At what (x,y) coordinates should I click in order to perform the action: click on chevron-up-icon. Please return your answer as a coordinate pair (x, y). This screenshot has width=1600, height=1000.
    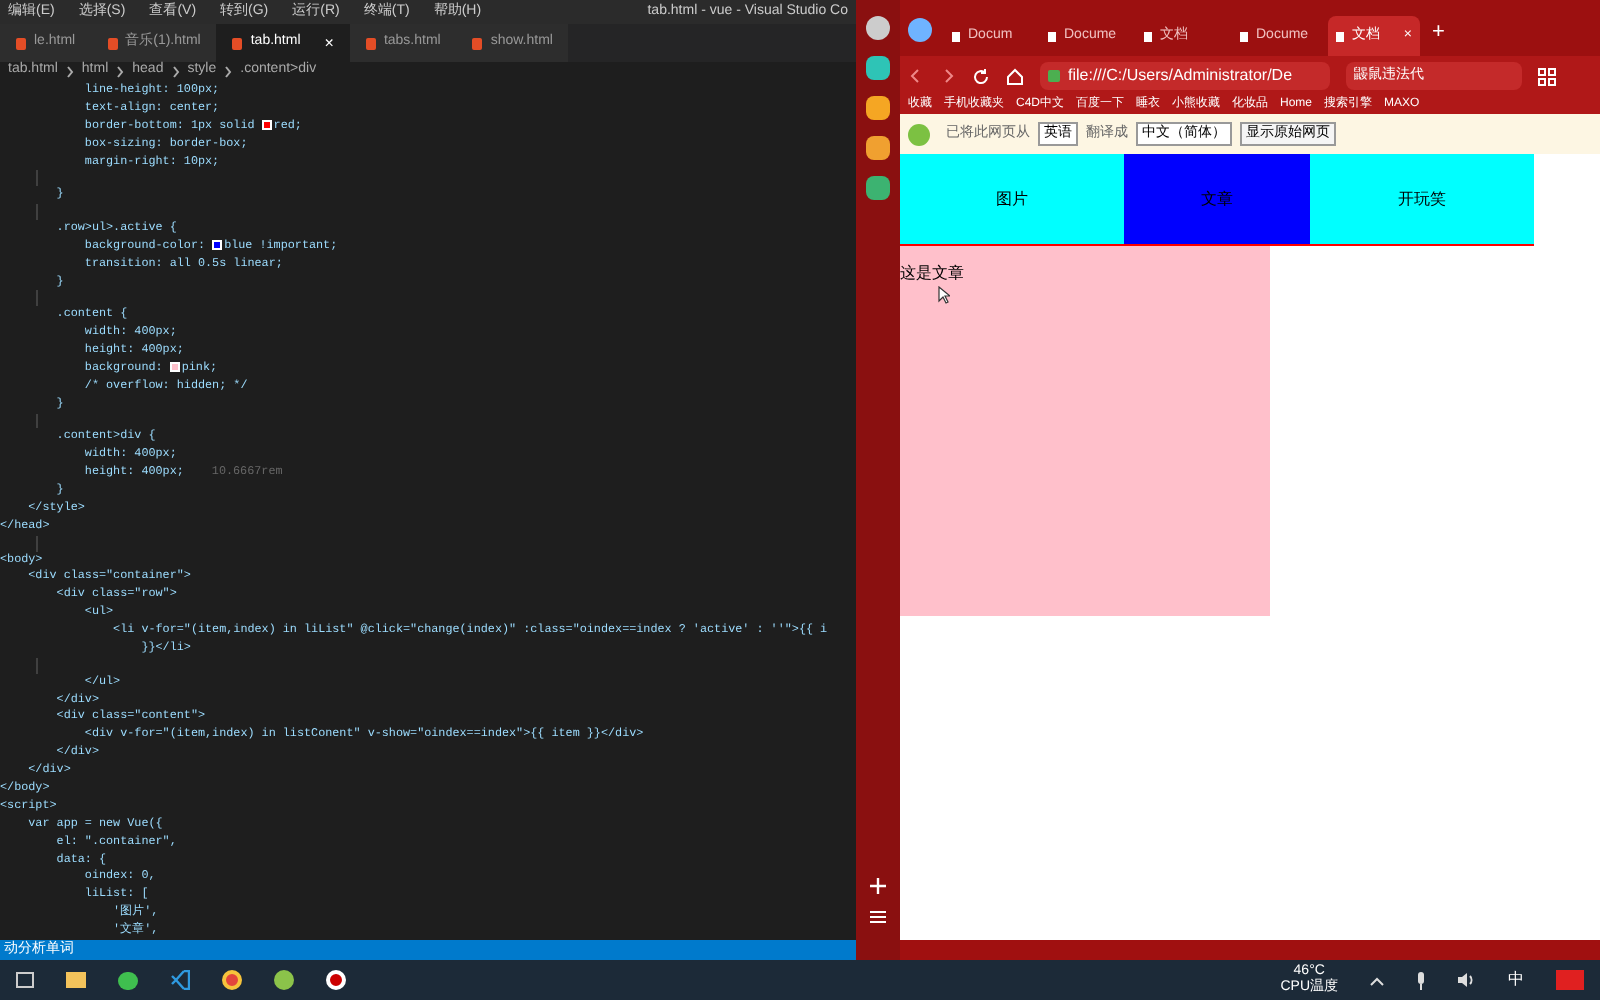
    Looking at the image, I should click on (1377, 980).